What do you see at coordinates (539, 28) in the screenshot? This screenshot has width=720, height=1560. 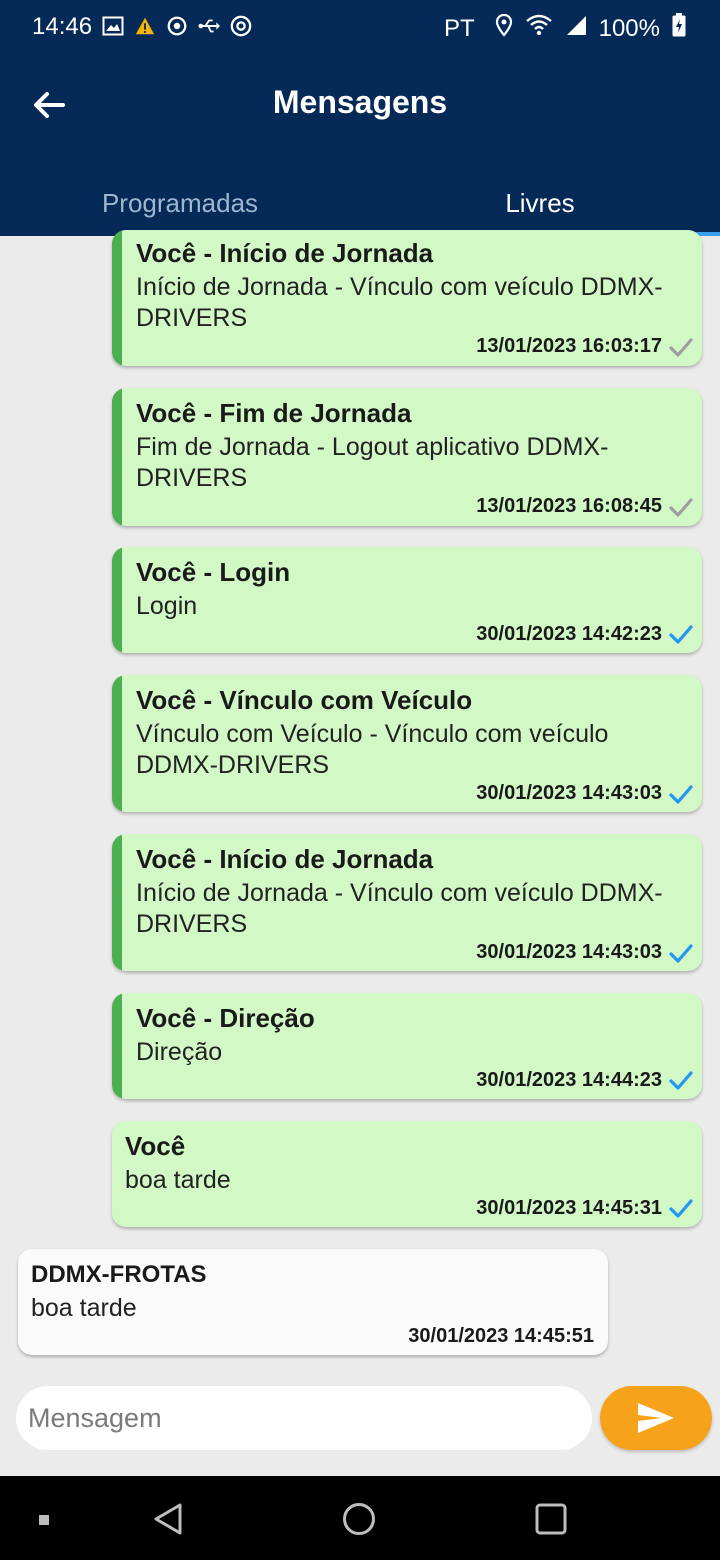 I see `wifi-icon` at bounding box center [539, 28].